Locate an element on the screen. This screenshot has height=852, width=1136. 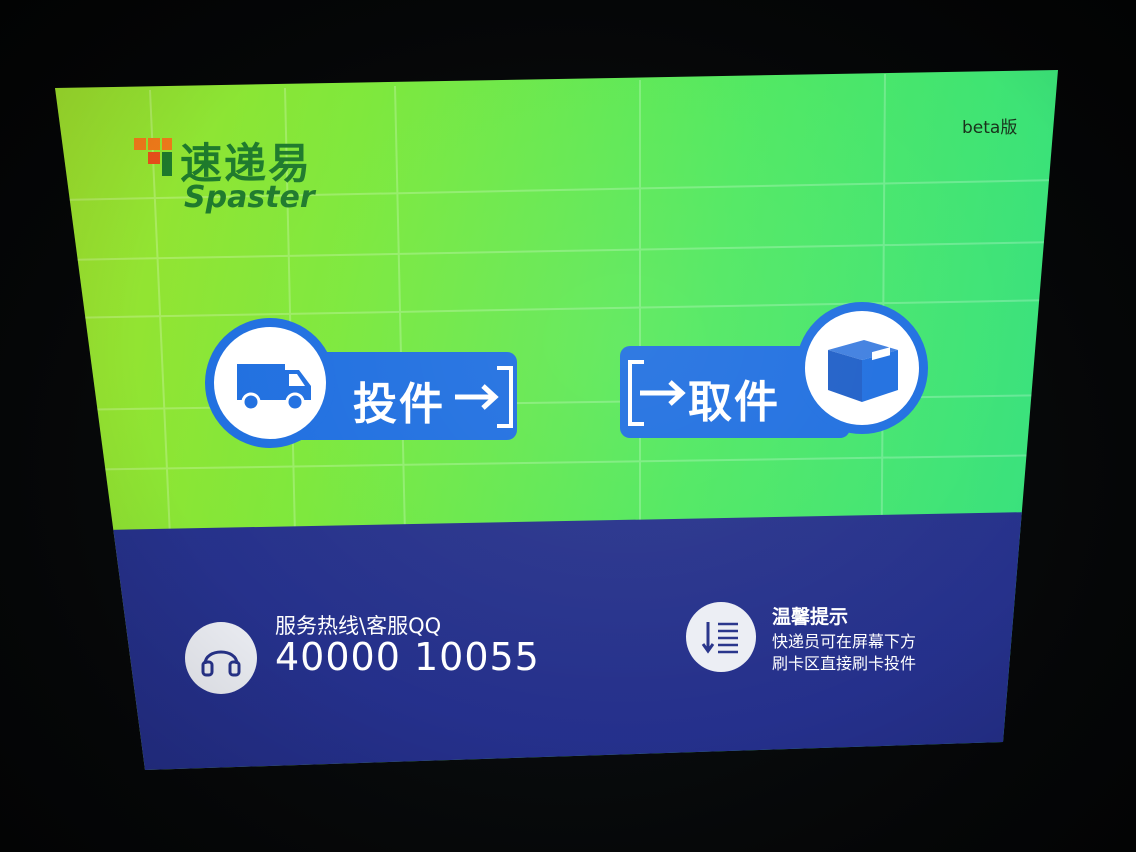
arrow-right-into-box-icon is located at coordinates (484, 397).